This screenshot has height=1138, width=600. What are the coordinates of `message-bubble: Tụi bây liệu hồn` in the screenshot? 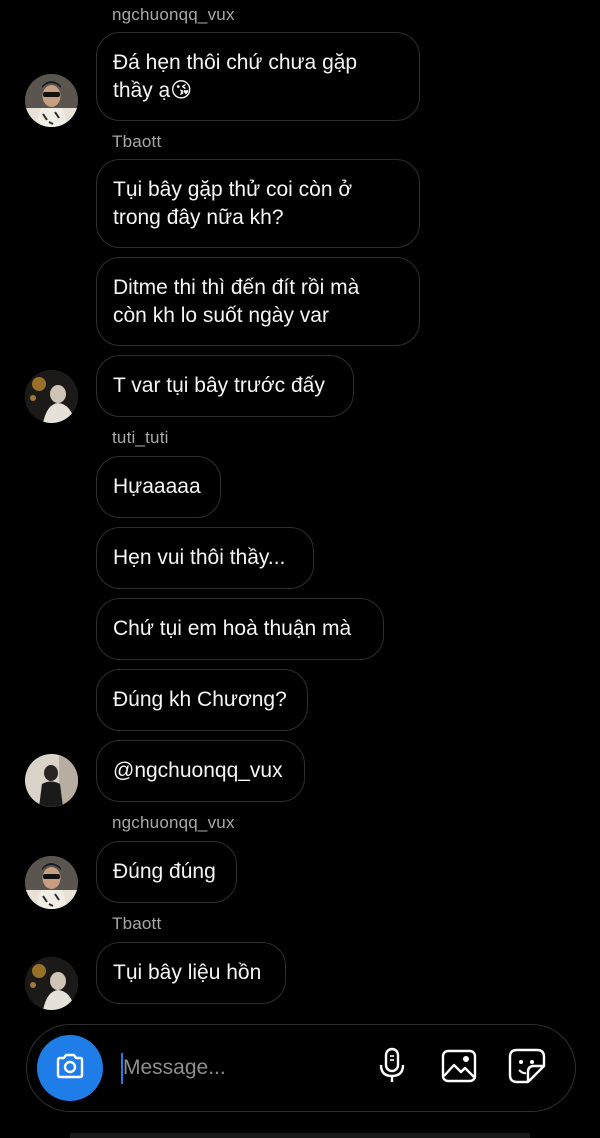 It's located at (191, 973).